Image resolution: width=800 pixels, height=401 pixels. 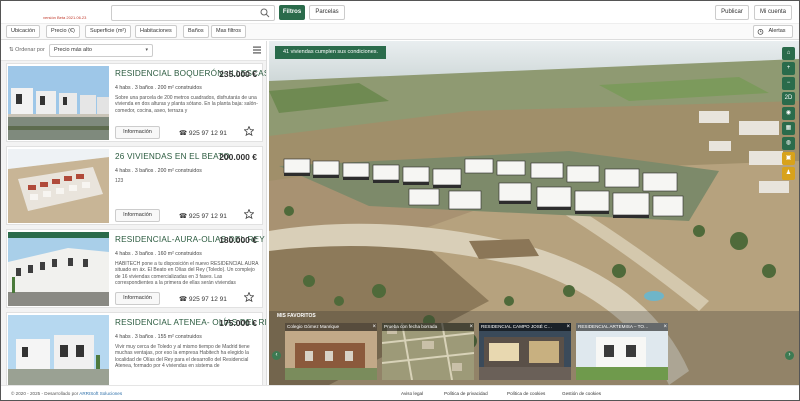 I want to click on chevron-down-icon: ▾, so click(x=146, y=50).